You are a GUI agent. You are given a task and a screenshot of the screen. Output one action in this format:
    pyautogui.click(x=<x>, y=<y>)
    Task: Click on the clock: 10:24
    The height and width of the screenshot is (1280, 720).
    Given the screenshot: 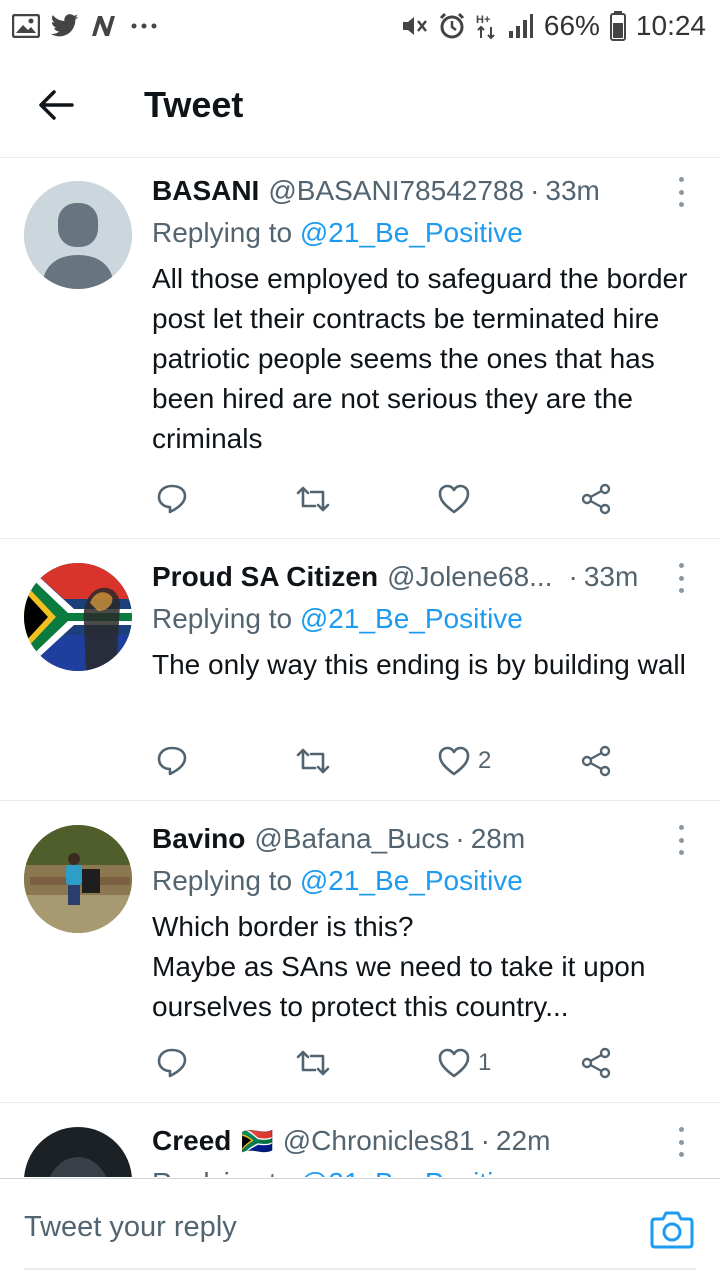 What is the action you would take?
    pyautogui.click(x=670, y=25)
    